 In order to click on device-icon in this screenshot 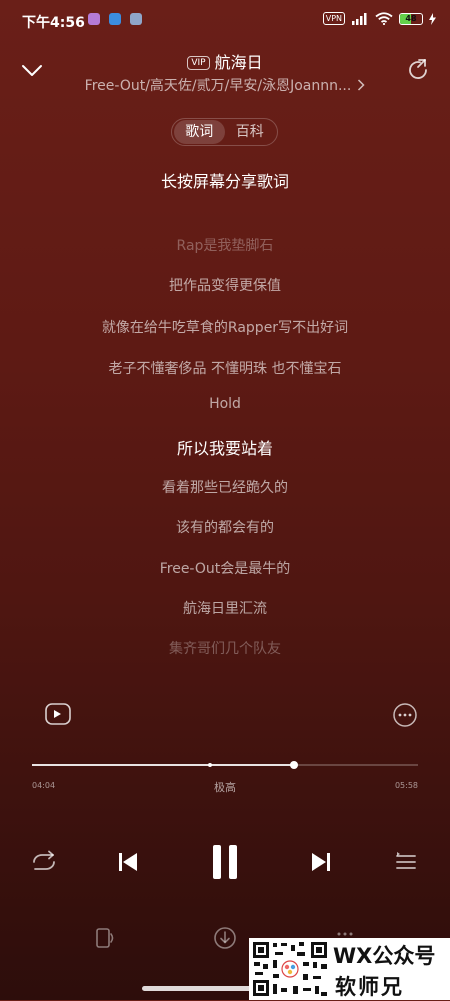, I will do `click(105, 938)`.